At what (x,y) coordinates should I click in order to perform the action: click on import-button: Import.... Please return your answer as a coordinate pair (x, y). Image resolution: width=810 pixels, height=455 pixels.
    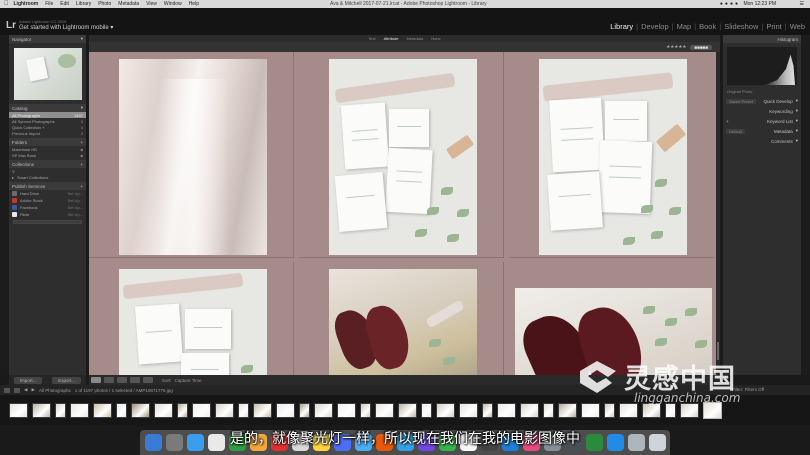
    Looking at the image, I should click on (28, 380).